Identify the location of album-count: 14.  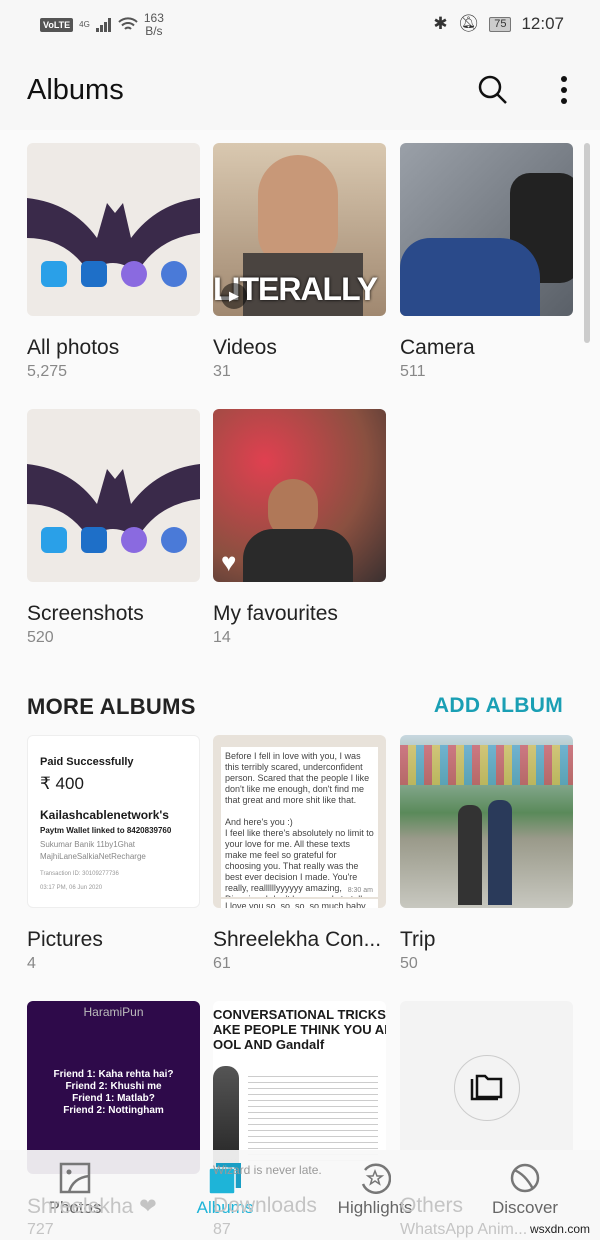
(222, 637).